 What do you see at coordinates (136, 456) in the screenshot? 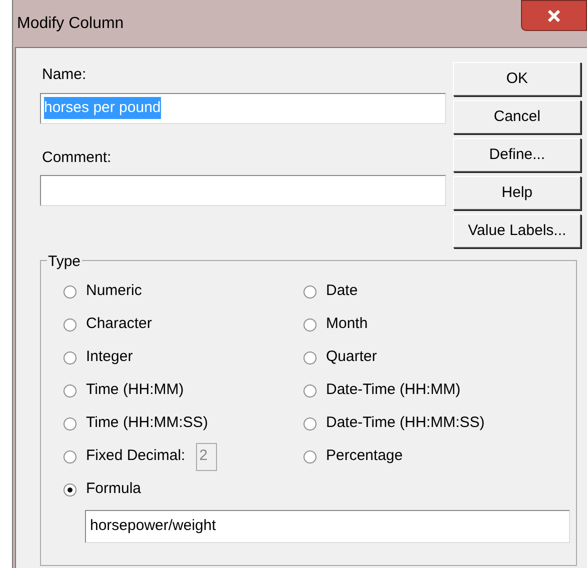
I see `option-label: Fixed Decimal:` at bounding box center [136, 456].